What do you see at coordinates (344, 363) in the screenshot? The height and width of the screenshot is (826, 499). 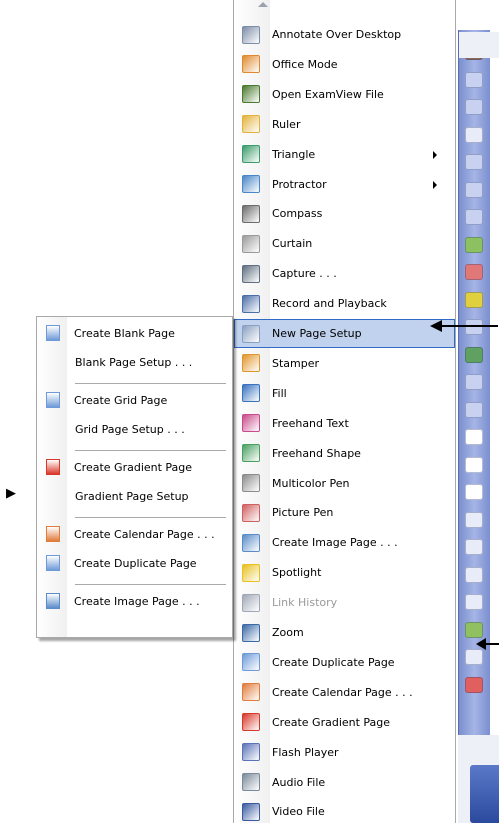 I see `menu-item-stamper: Stamper` at bounding box center [344, 363].